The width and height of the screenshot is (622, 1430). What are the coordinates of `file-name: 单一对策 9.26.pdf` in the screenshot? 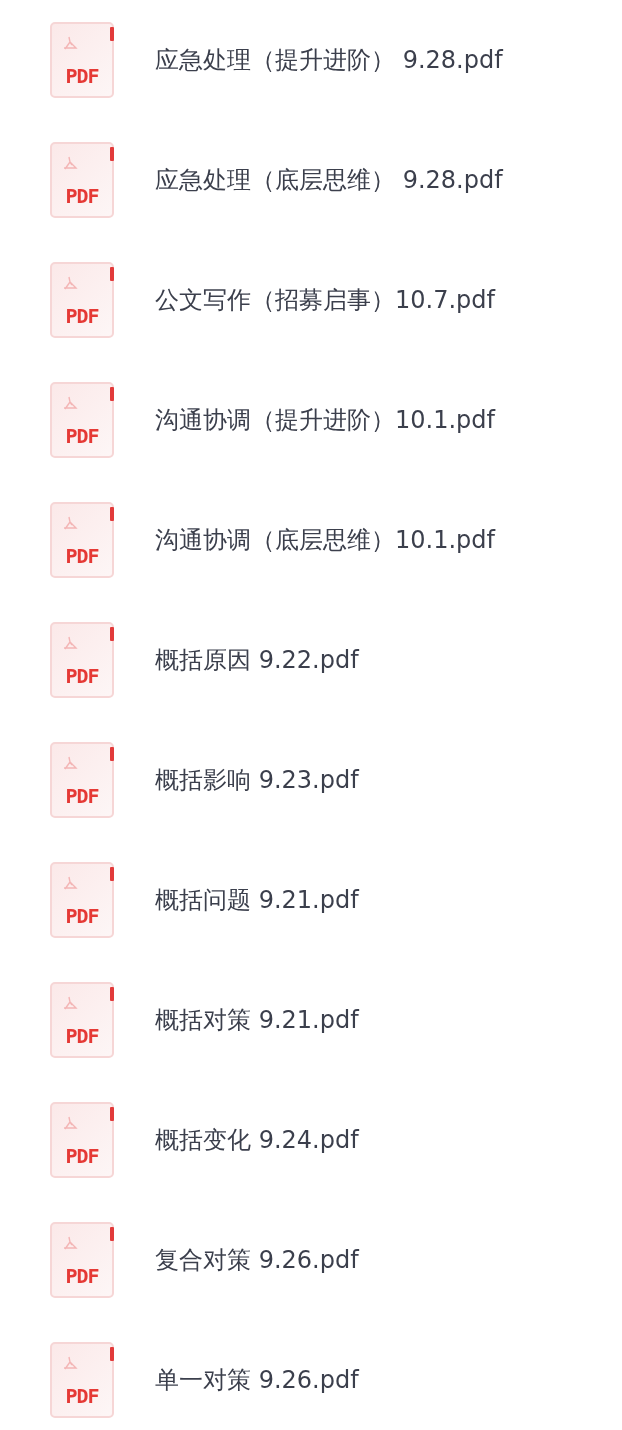 It's located at (257, 1380).